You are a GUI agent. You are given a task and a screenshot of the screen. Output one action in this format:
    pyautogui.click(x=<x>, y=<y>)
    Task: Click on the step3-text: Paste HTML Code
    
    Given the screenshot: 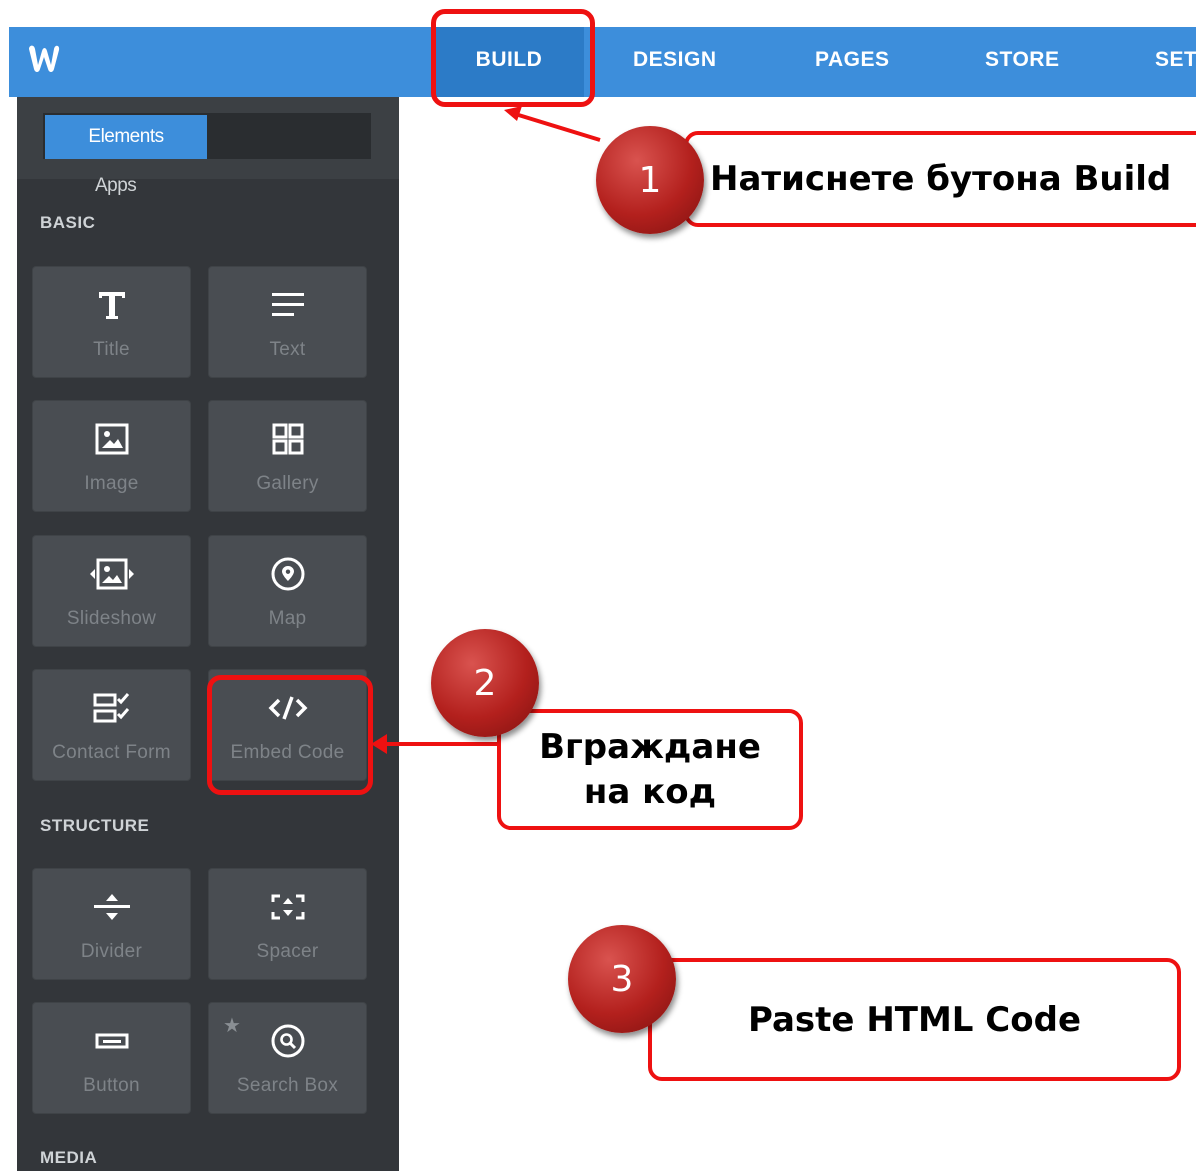 What is the action you would take?
    pyautogui.click(x=914, y=1019)
    